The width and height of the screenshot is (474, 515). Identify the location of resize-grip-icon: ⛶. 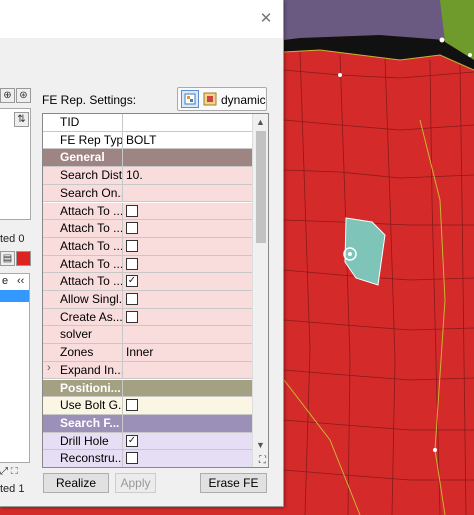
(262, 460).